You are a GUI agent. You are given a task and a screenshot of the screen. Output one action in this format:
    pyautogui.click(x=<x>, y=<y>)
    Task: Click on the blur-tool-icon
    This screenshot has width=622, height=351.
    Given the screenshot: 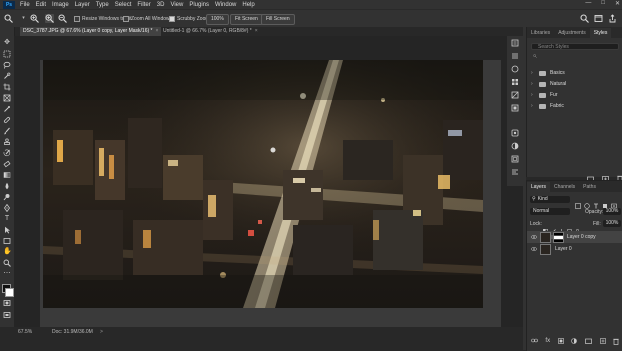 What is the action you would take?
    pyautogui.click(x=7, y=186)
    